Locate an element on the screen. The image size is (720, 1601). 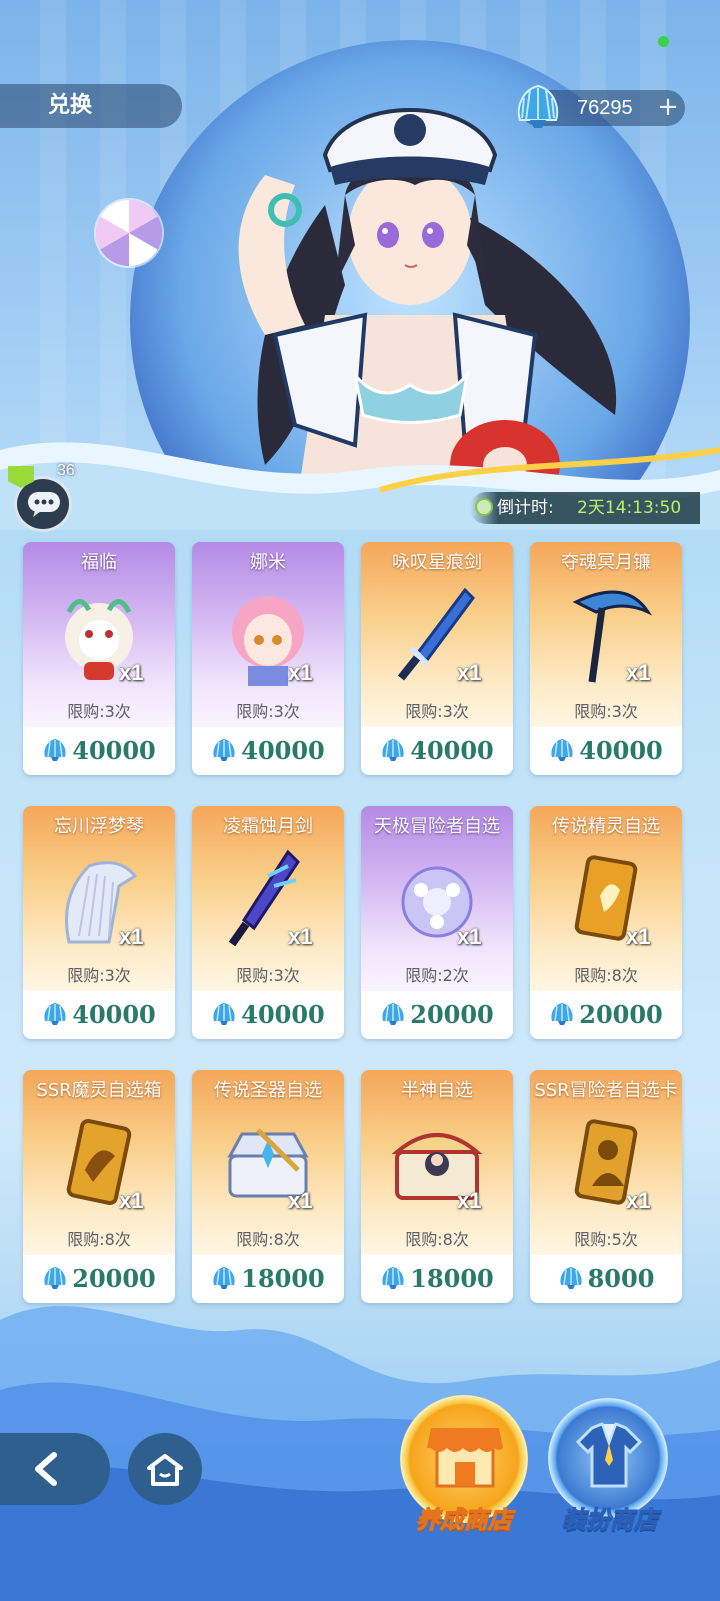
item-name: SSR冒险者自选卡 is located at coordinates (606, 1090).